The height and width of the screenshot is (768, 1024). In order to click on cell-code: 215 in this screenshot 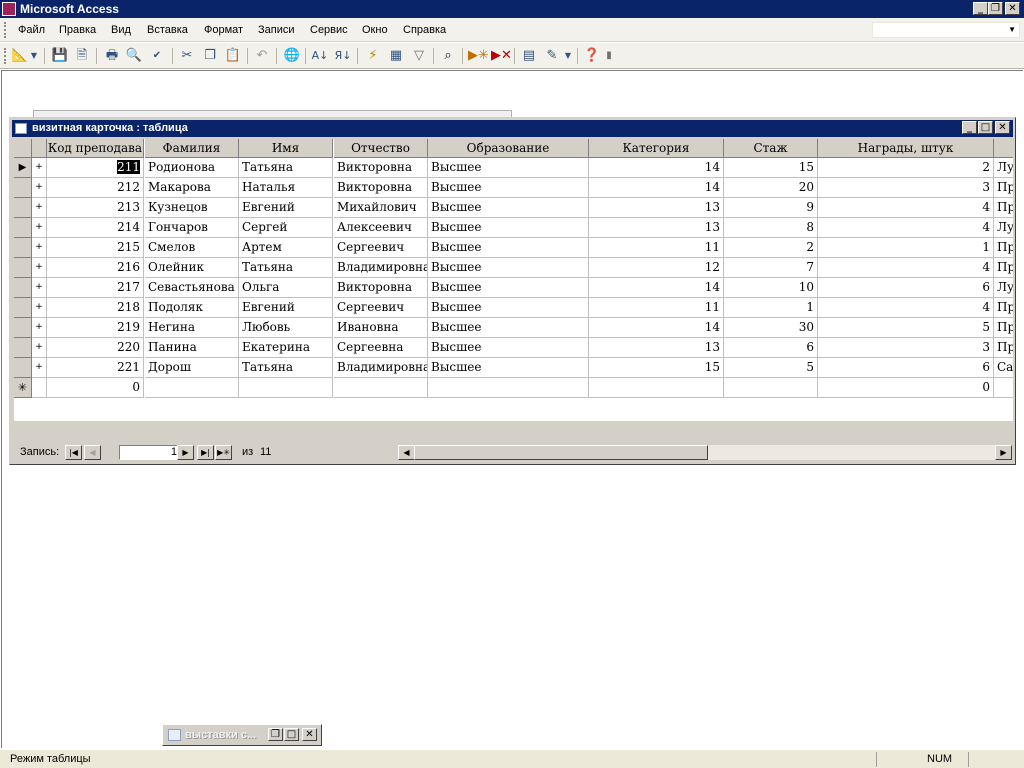, I will do `click(95, 248)`.